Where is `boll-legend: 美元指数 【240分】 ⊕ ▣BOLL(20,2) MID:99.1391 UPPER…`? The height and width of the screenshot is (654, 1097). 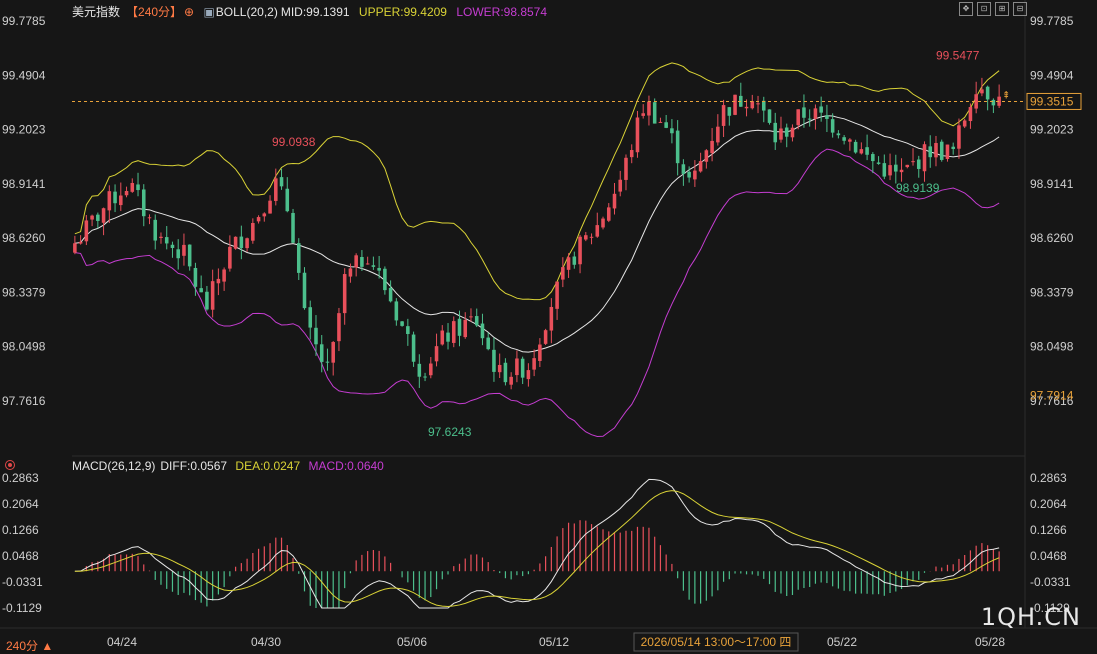 boll-legend: 美元指数 【240分】 ⊕ ▣BOLL(20,2) MID:99.1391 UPPER… is located at coordinates (312, 11).